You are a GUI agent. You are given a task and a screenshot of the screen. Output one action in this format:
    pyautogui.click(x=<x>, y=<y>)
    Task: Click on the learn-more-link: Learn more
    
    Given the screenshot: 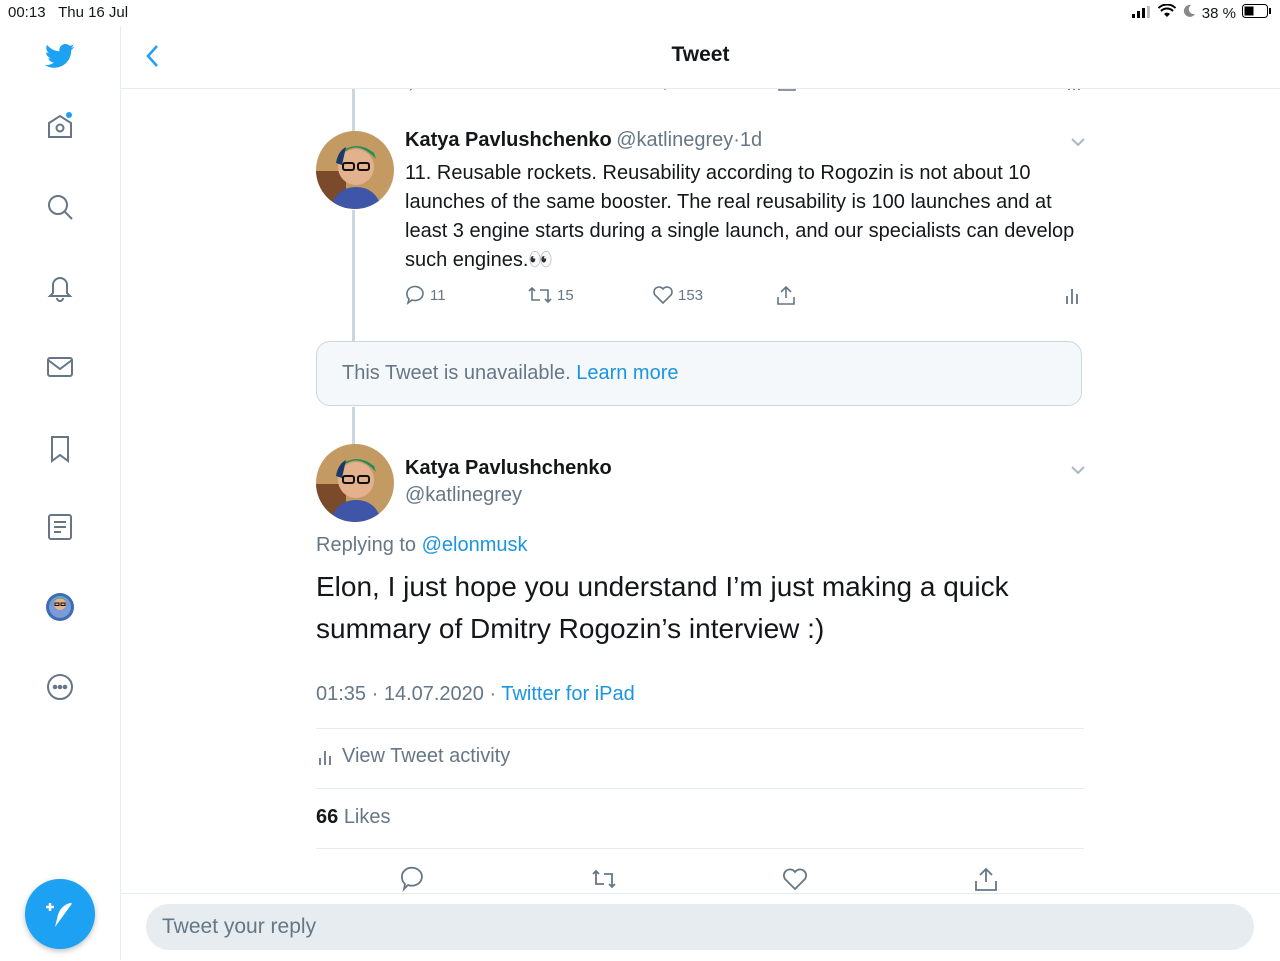 What is the action you would take?
    pyautogui.click(x=627, y=373)
    